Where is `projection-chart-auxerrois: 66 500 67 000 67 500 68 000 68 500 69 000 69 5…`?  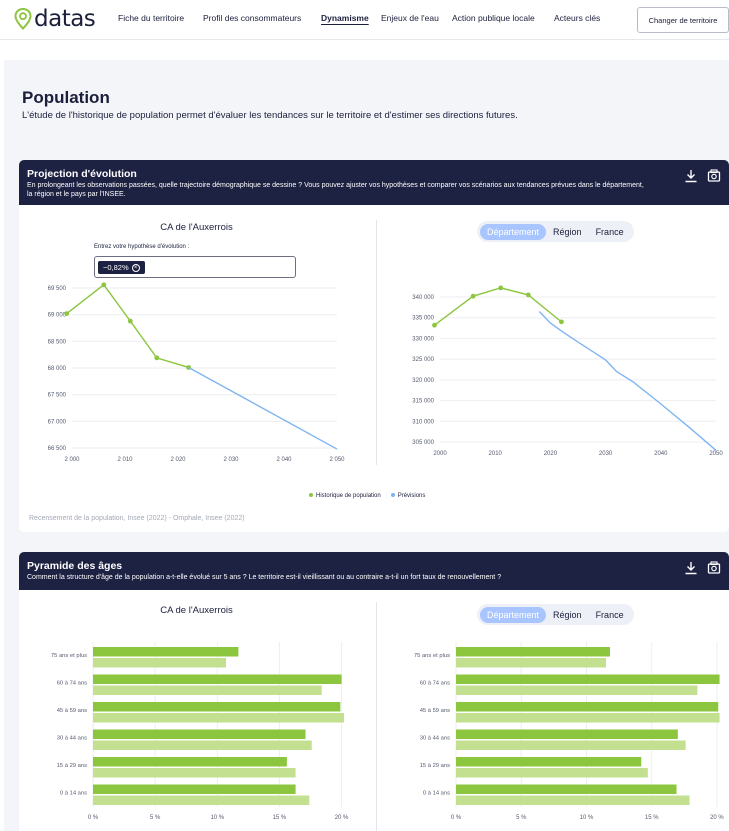
projection-chart-auxerrois: 66 500 67 000 67 500 68 000 68 500 69 000 69 5… is located at coordinates (196, 372).